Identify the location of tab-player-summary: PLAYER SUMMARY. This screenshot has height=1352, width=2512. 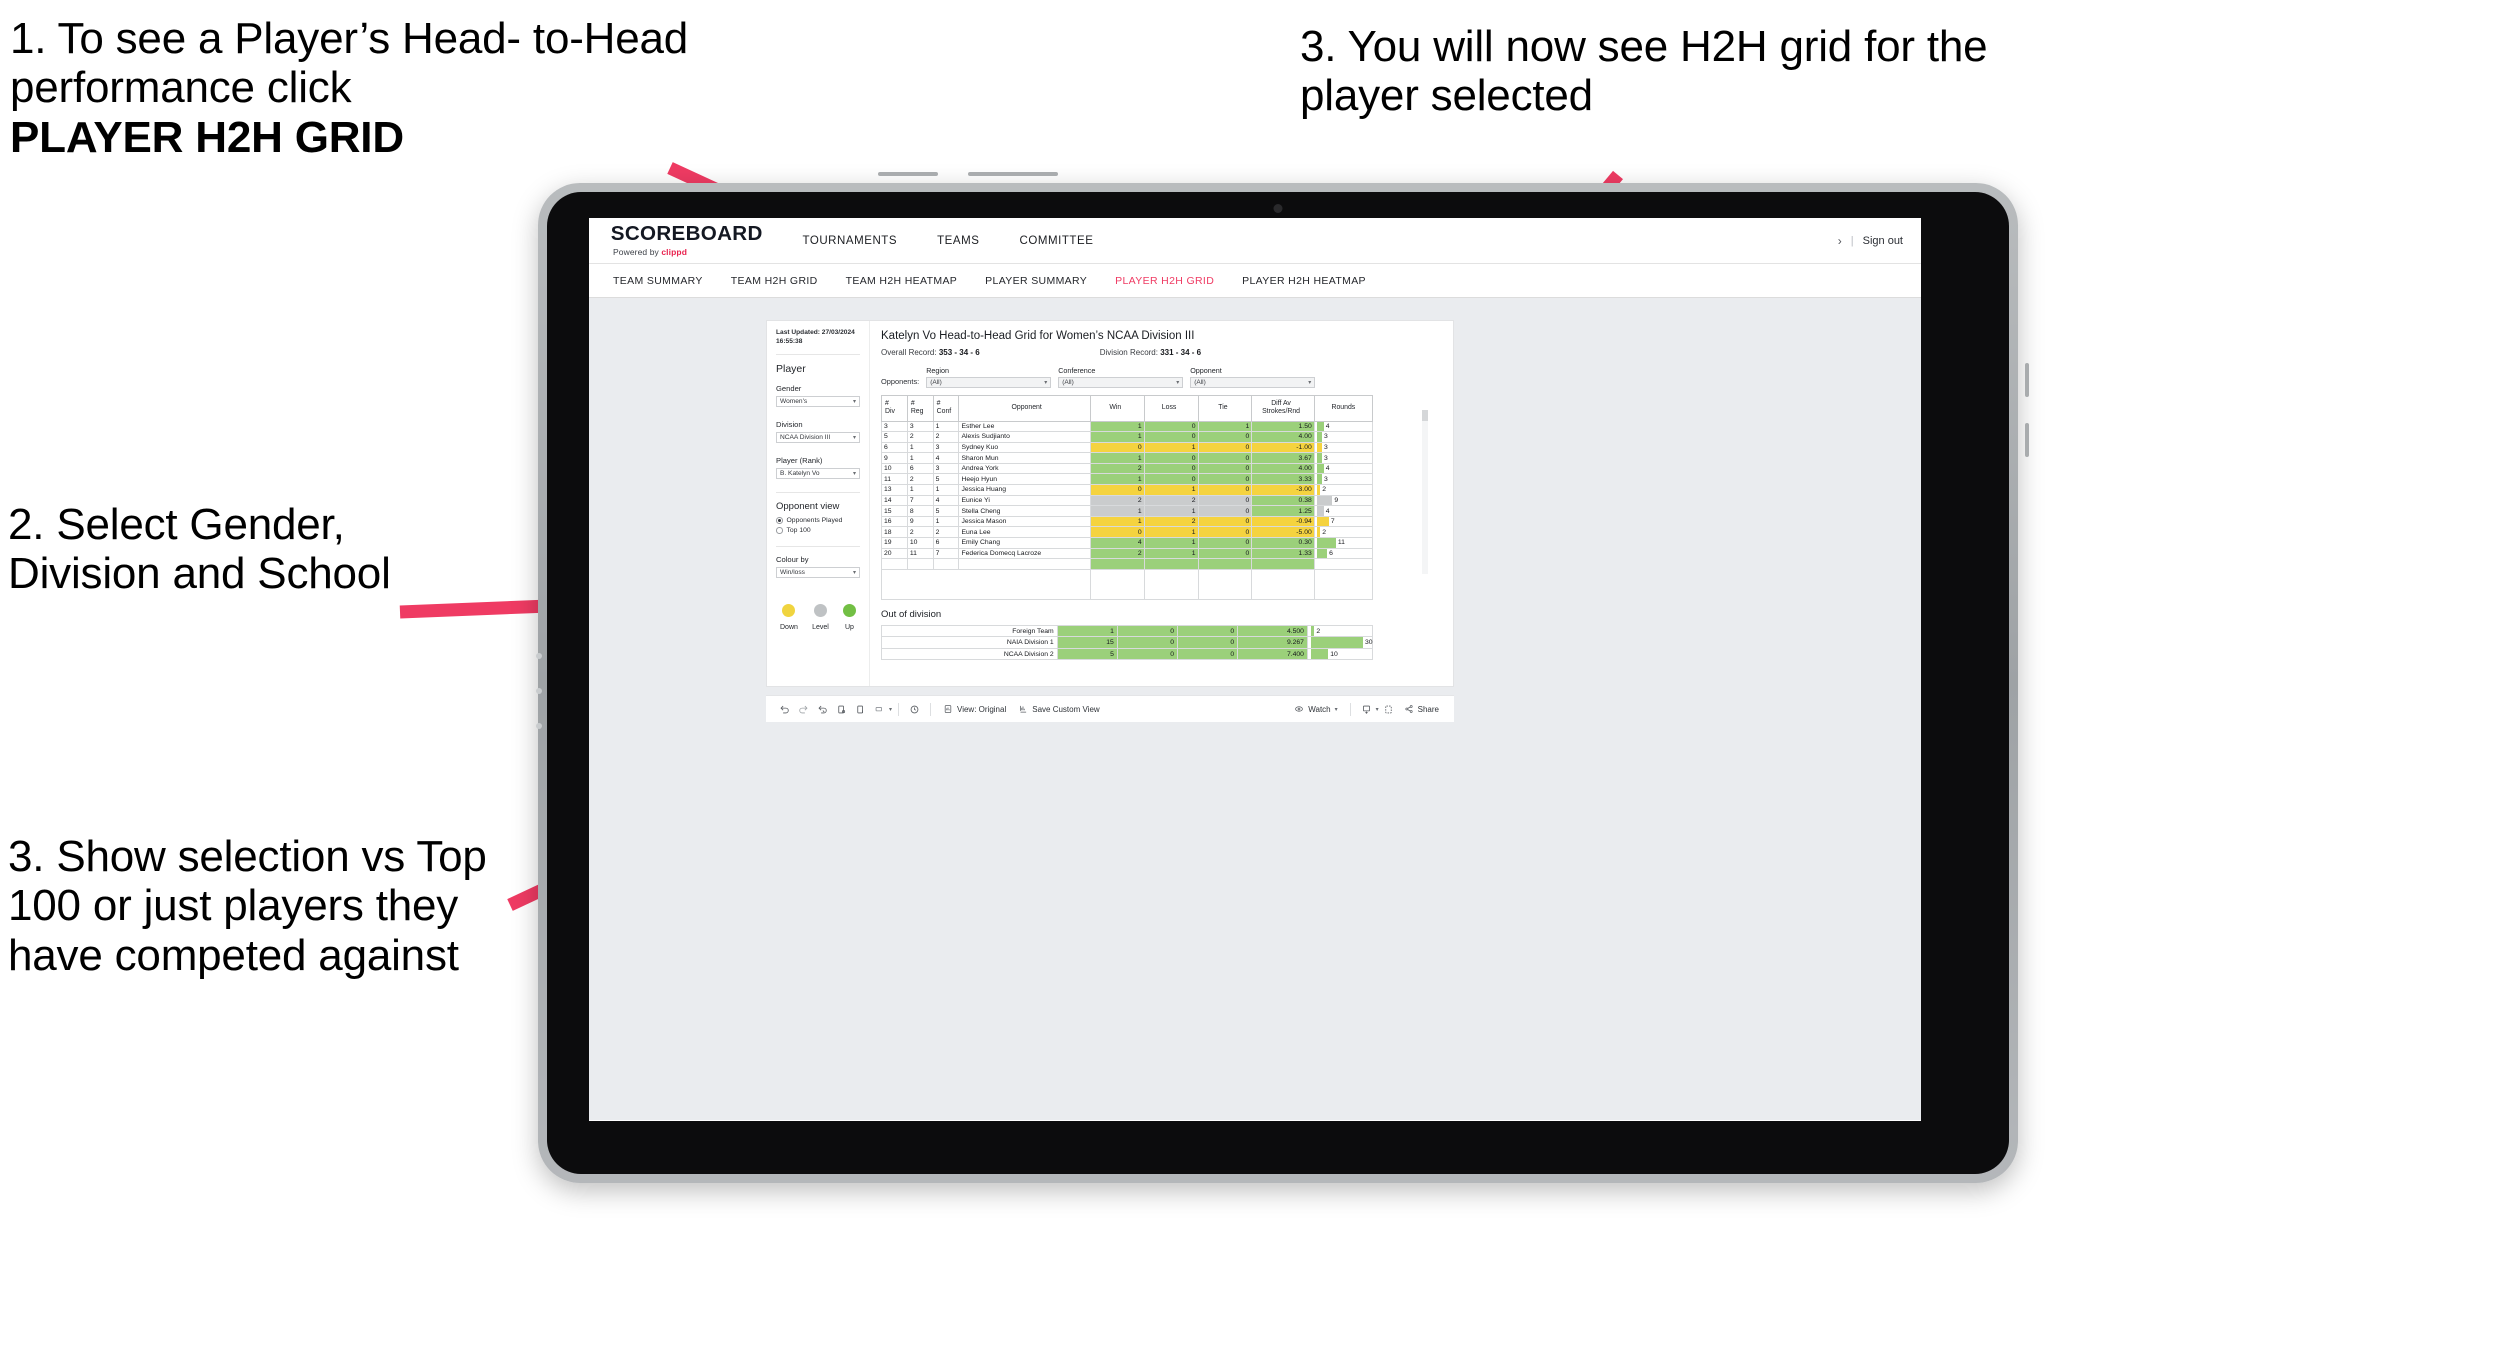
(1036, 281).